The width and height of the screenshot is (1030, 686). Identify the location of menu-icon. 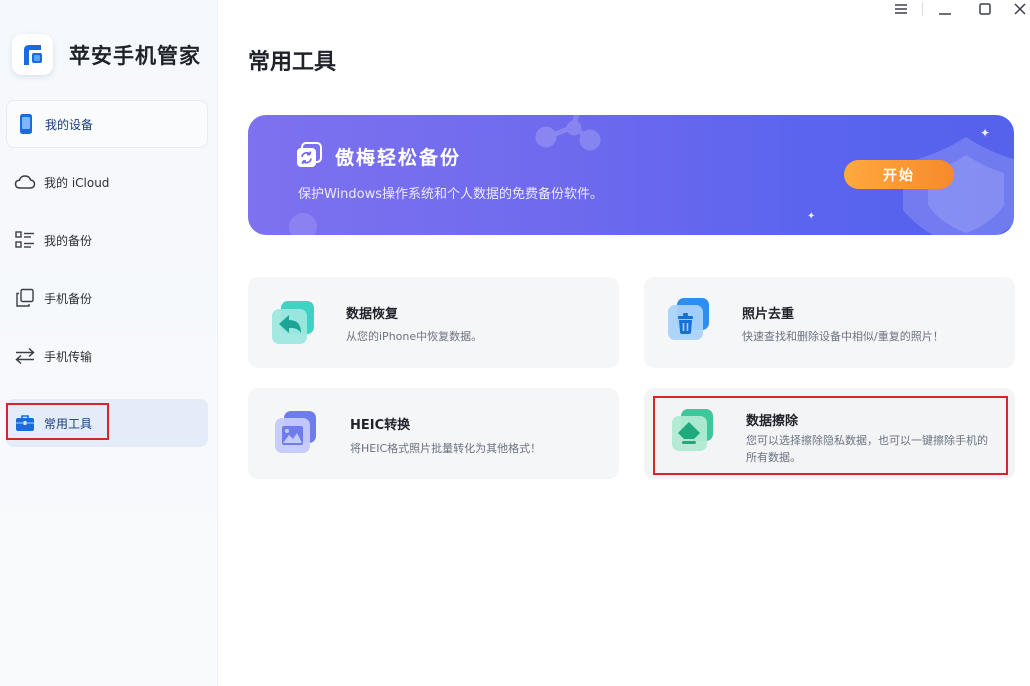
(901, 9).